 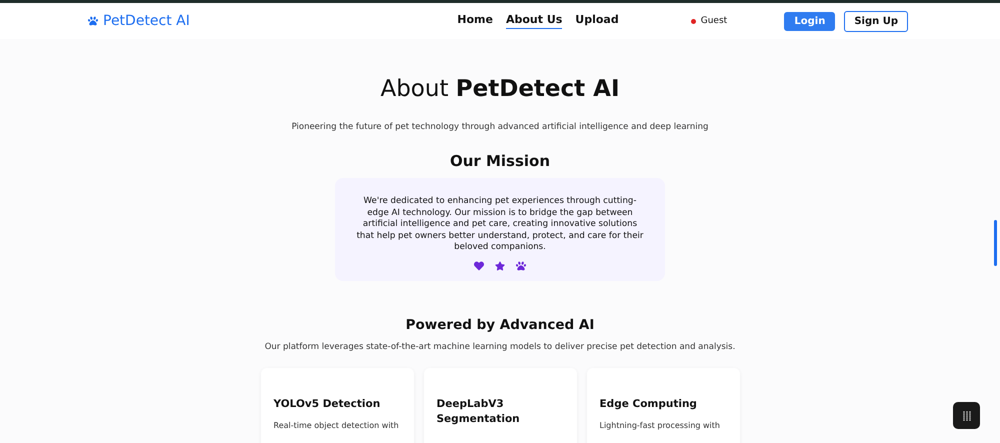 What do you see at coordinates (660, 425) in the screenshot?
I see `feature-description: Lightning-fast processing with` at bounding box center [660, 425].